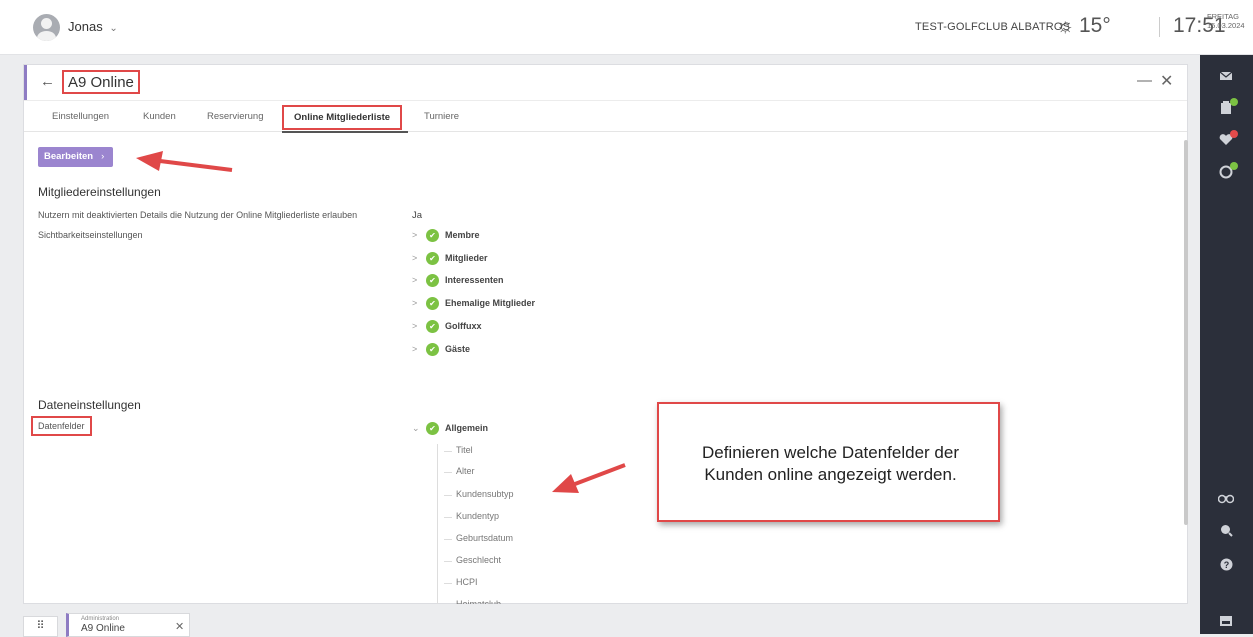 The width and height of the screenshot is (1253, 637). I want to click on page-title: A9 Online, so click(101, 82).